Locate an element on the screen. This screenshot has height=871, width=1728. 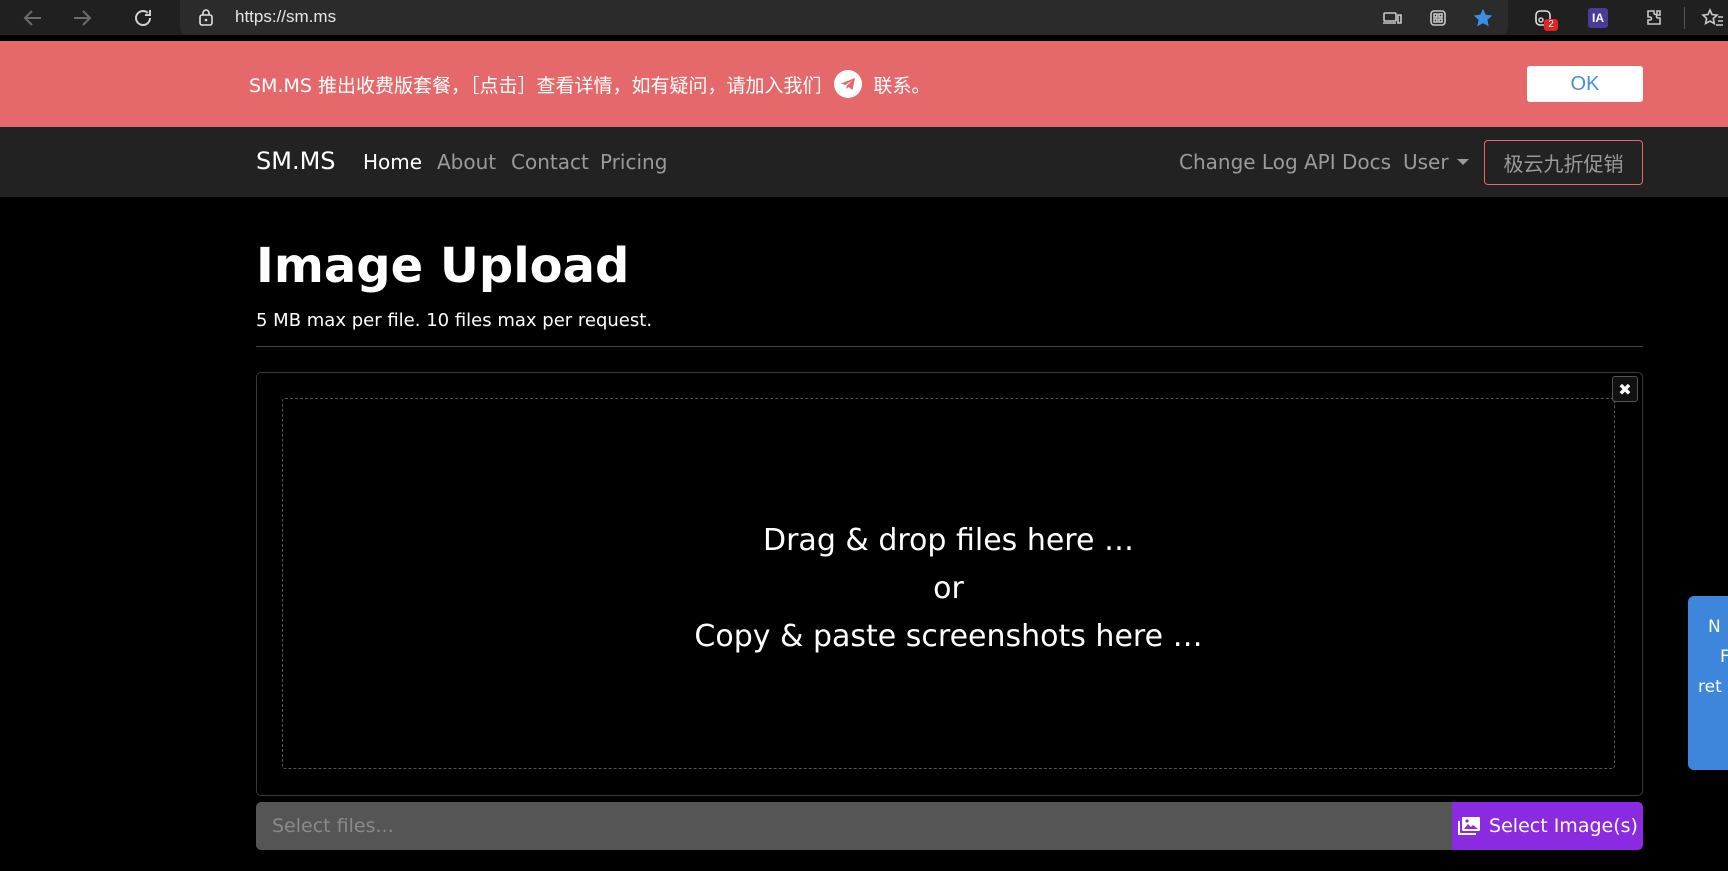
forward-button is located at coordinates (82, 18).